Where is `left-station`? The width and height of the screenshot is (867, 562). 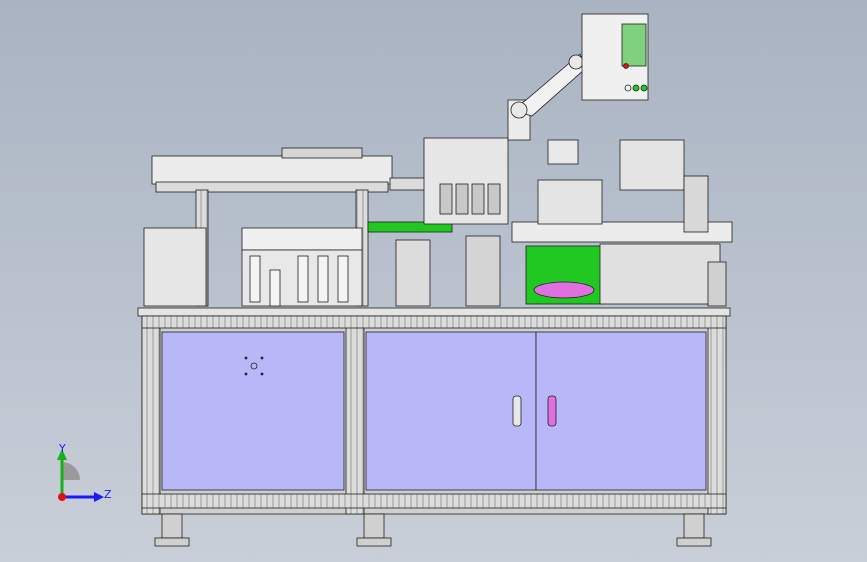
left-station is located at coordinates (253, 267).